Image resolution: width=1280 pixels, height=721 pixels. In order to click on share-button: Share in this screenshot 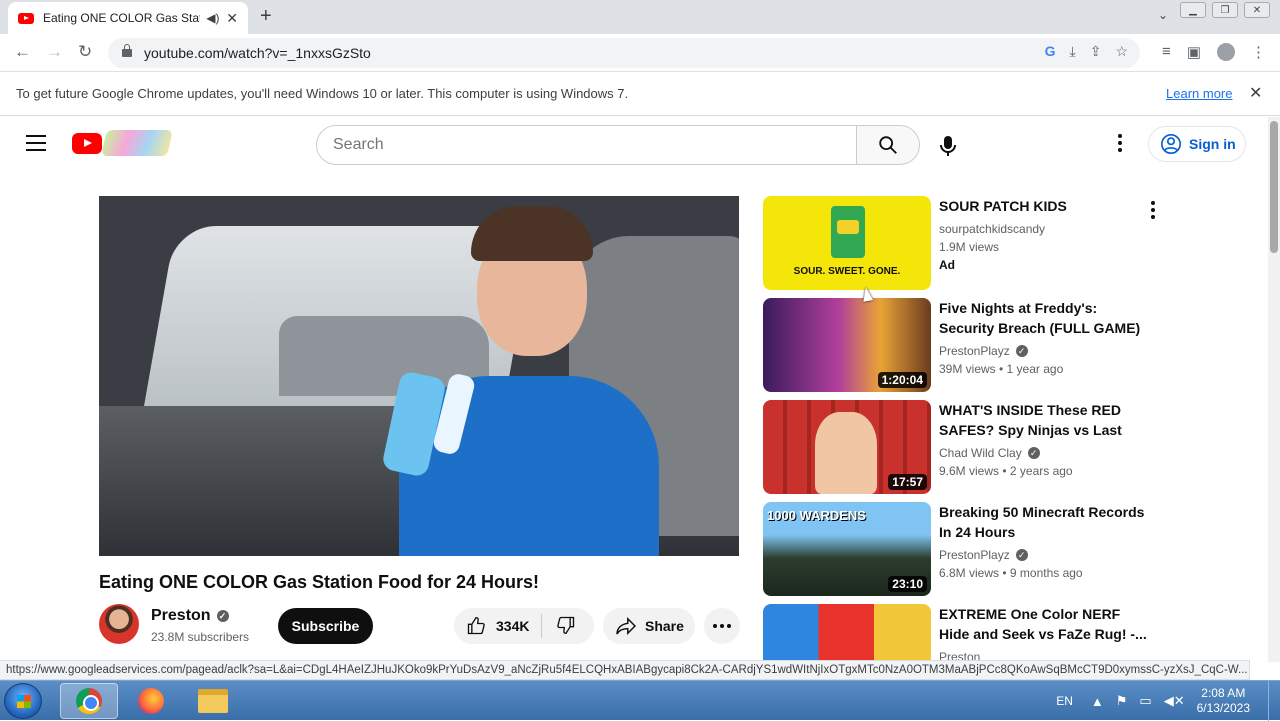, I will do `click(649, 626)`.